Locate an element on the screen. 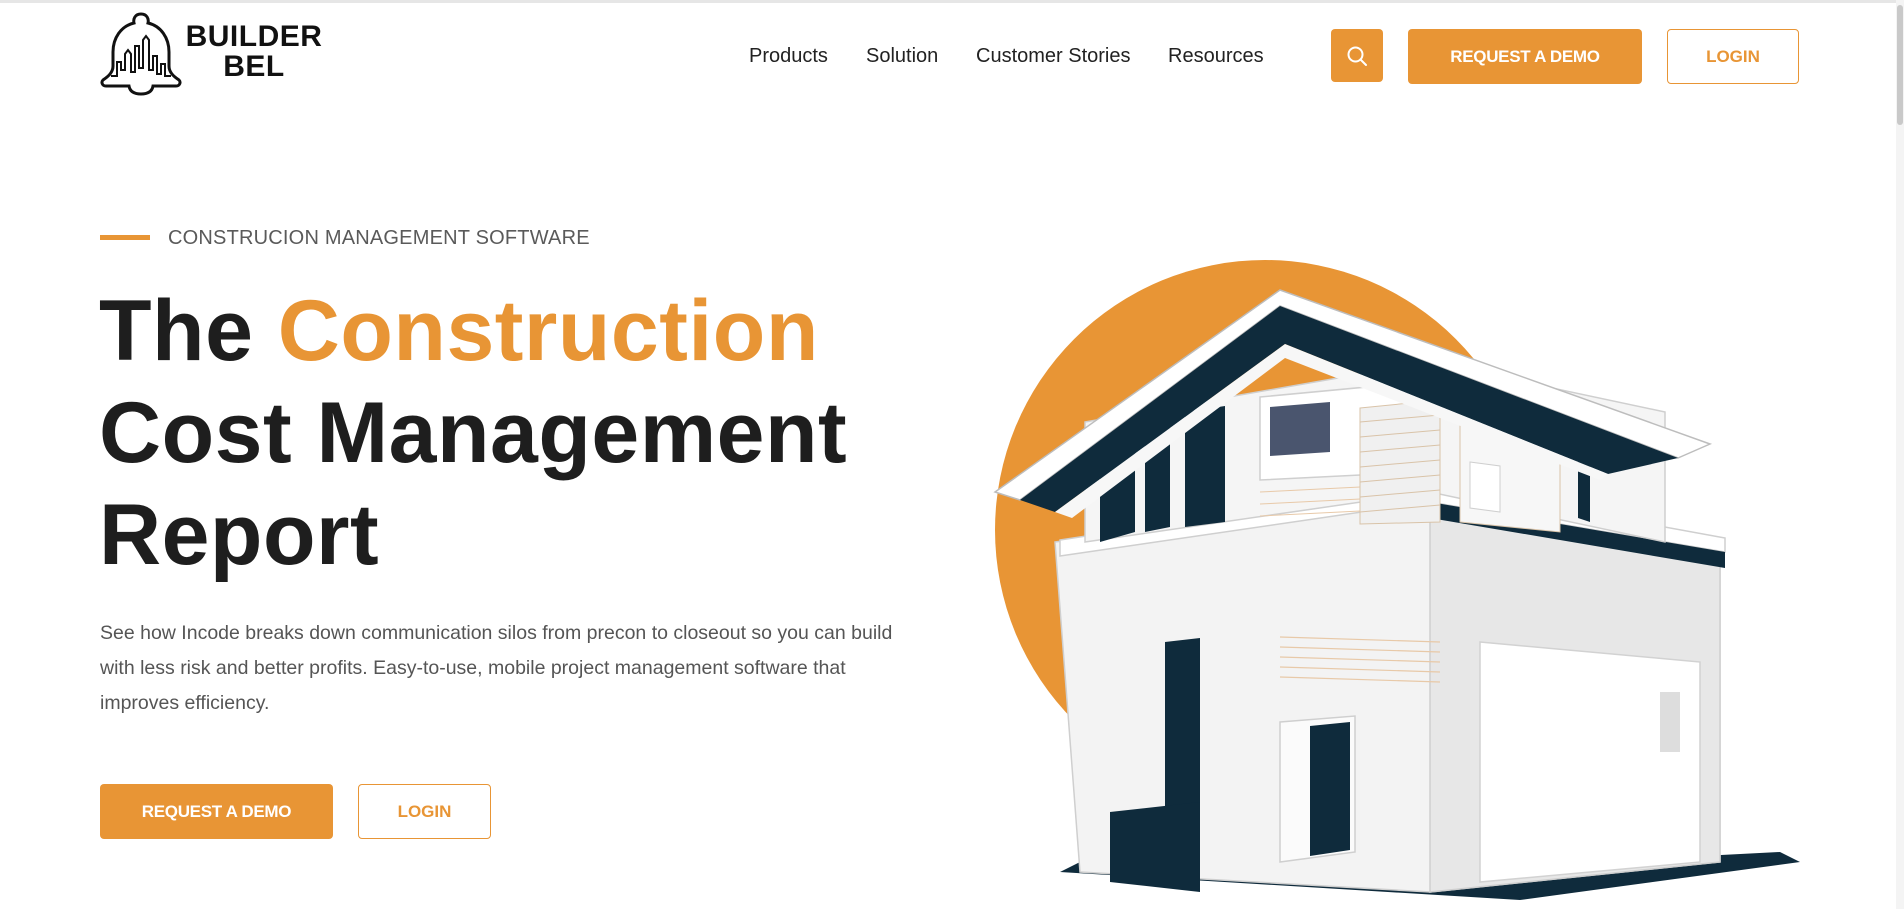 This screenshot has height=909, width=1904. logo-wordmark: BUILDER BEL is located at coordinates (254, 52).